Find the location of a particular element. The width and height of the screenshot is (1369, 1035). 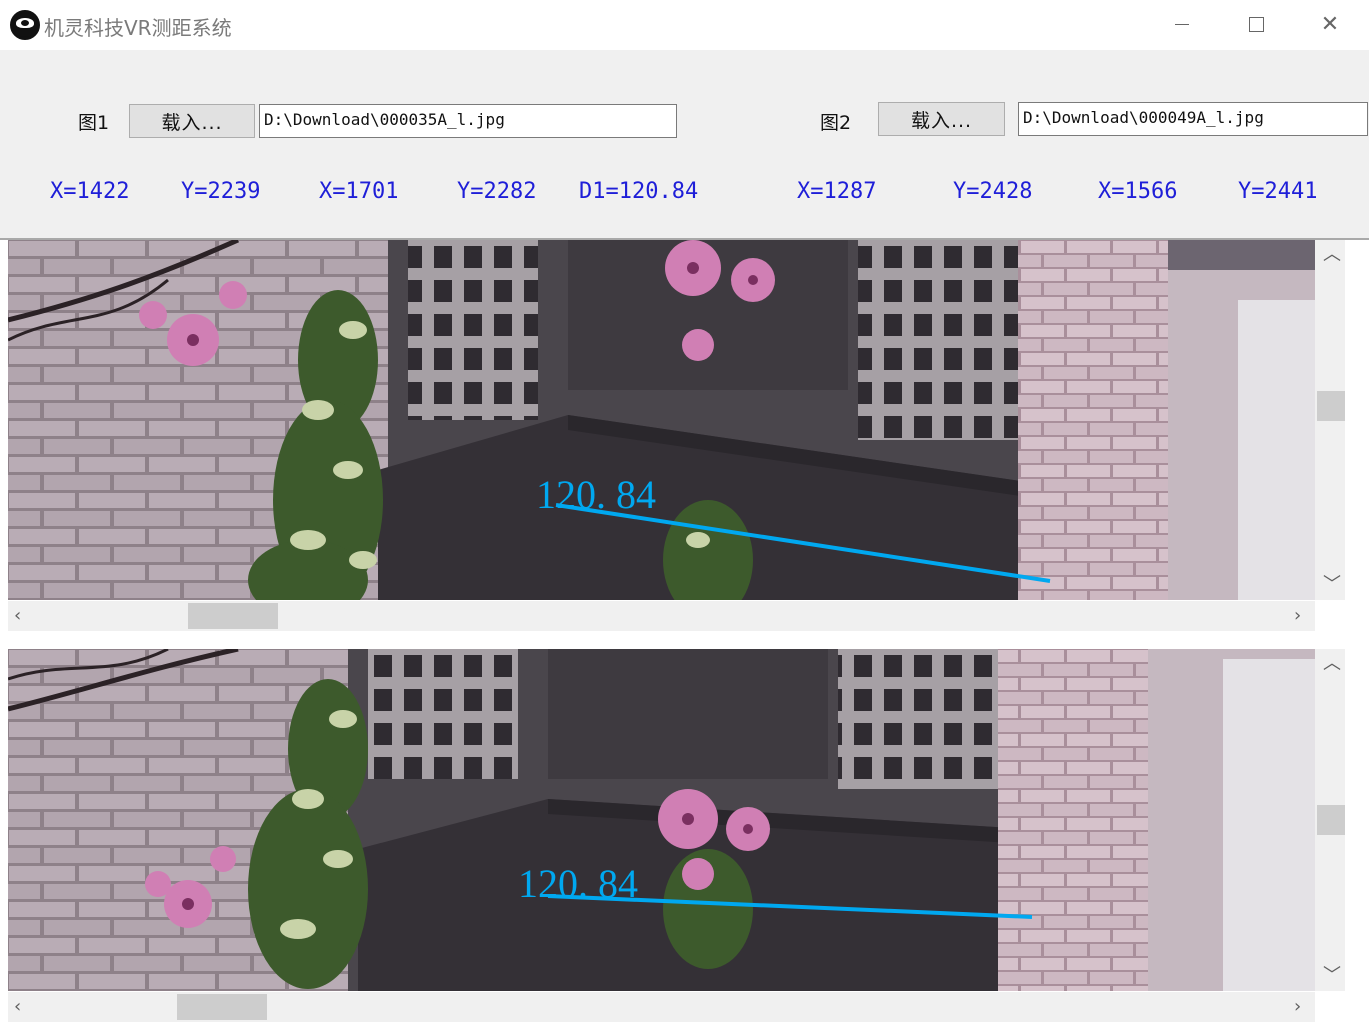

coord-x1-image2: X=1287 is located at coordinates (837, 191).